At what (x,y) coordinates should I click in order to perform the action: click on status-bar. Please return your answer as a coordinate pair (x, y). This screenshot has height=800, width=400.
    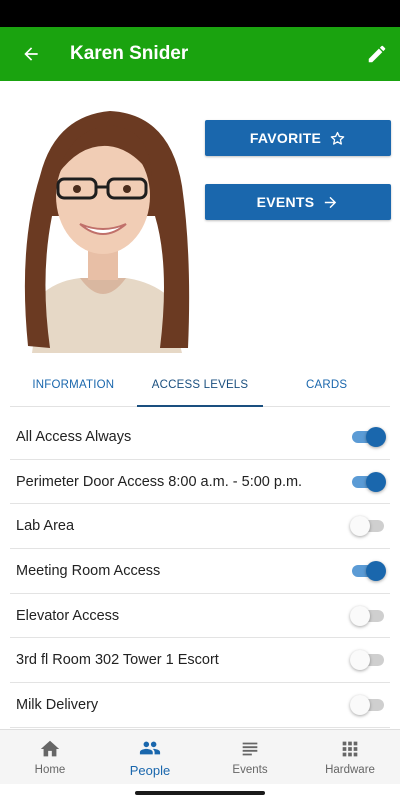
    Looking at the image, I should click on (200, 13).